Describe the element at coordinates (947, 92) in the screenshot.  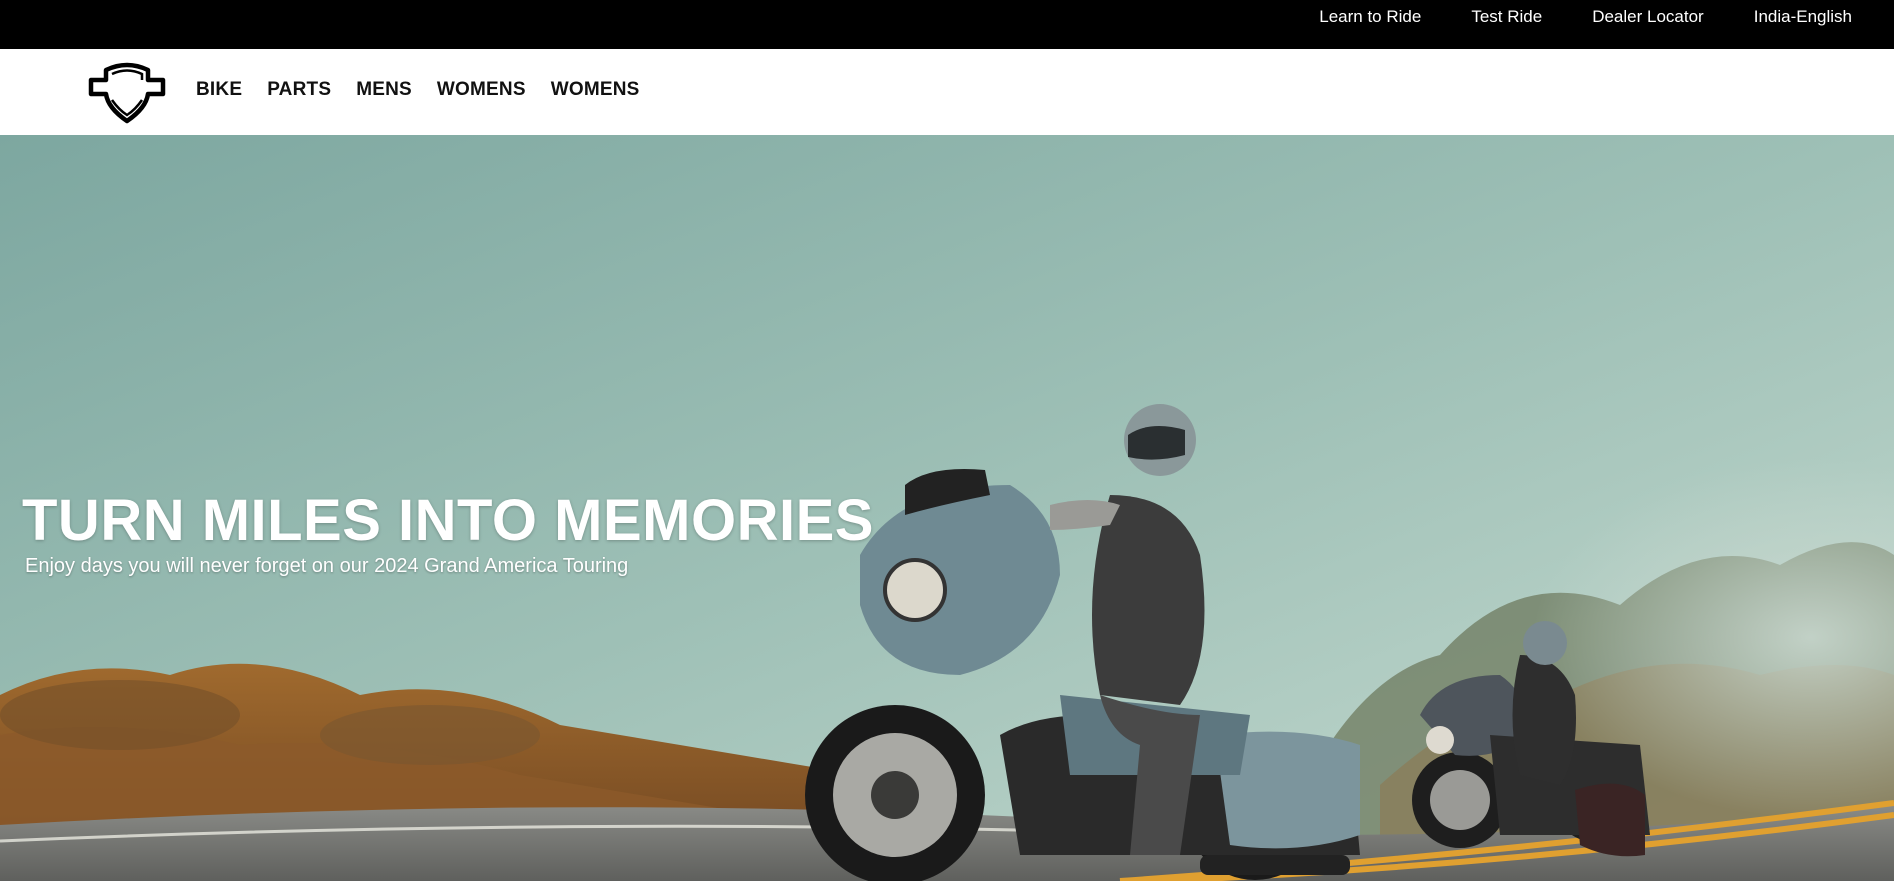
I see `main-nav: BIKE PARTS MENS WOMENS WOMENS` at that location.